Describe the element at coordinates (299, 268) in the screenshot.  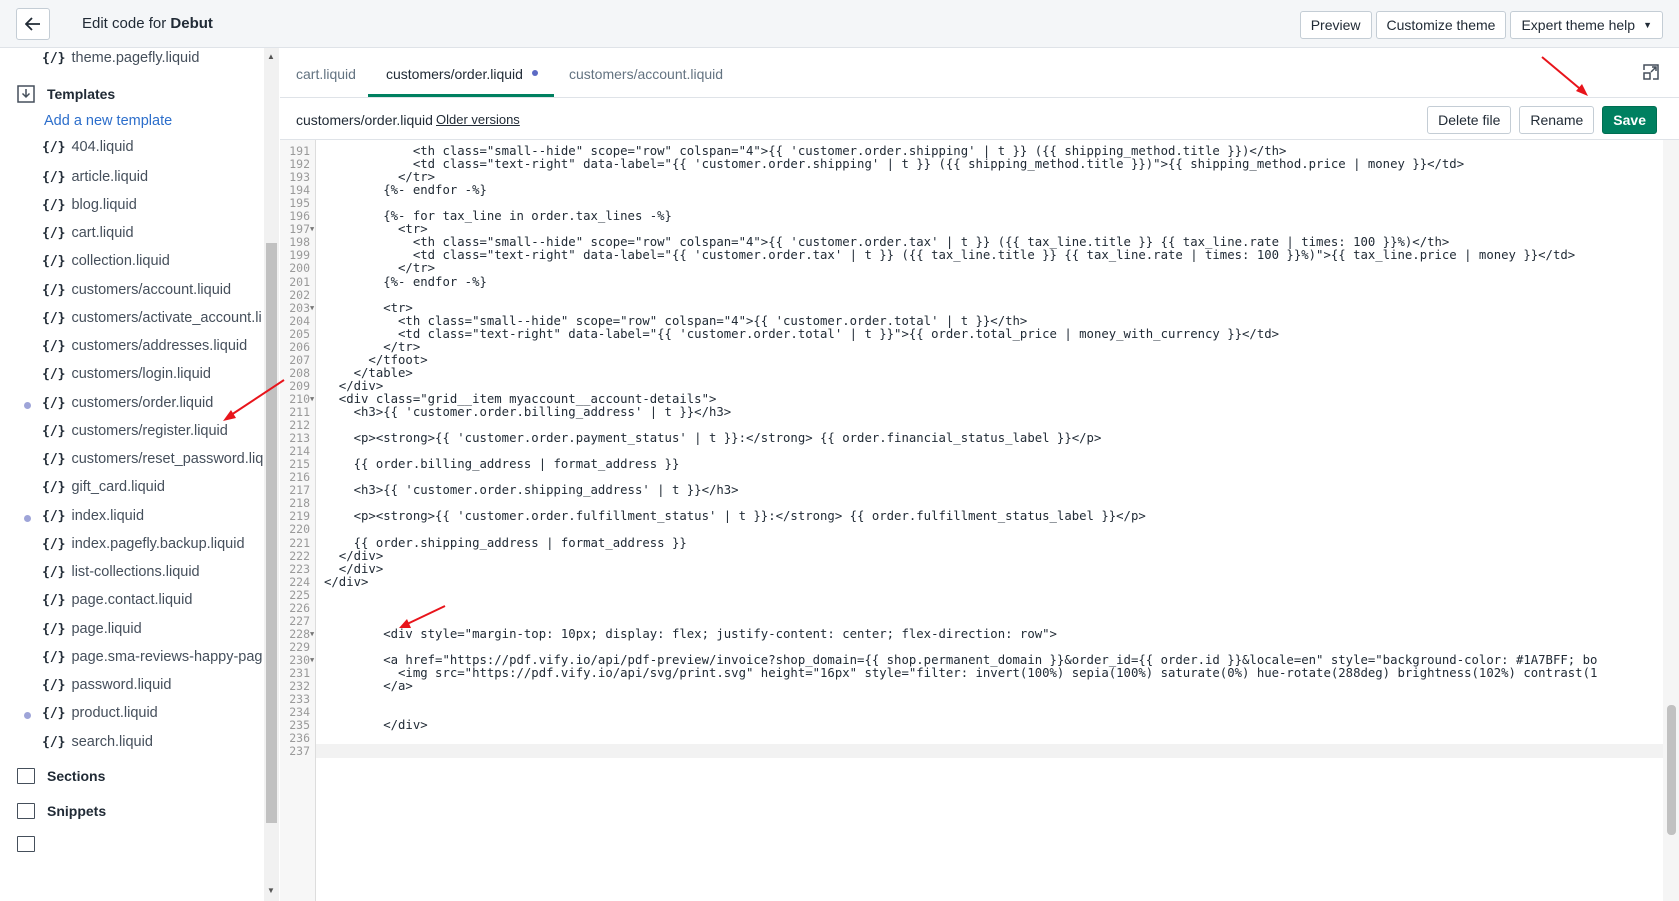
I see `line-number: 200` at that location.